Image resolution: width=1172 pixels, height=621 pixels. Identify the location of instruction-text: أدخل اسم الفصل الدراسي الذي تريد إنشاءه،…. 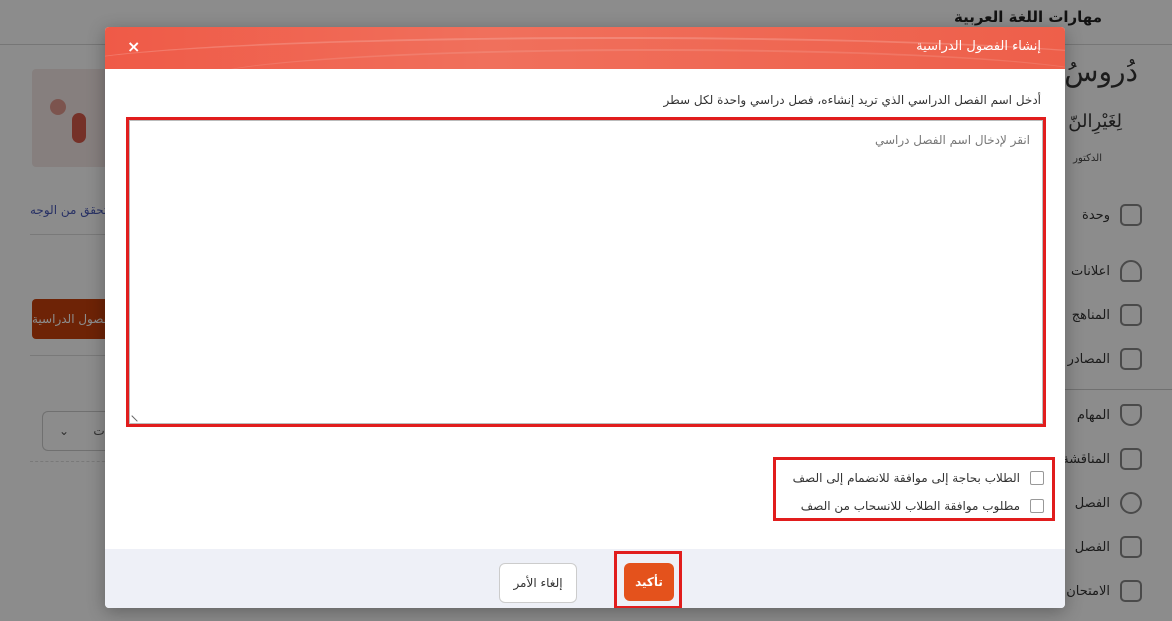
(852, 100).